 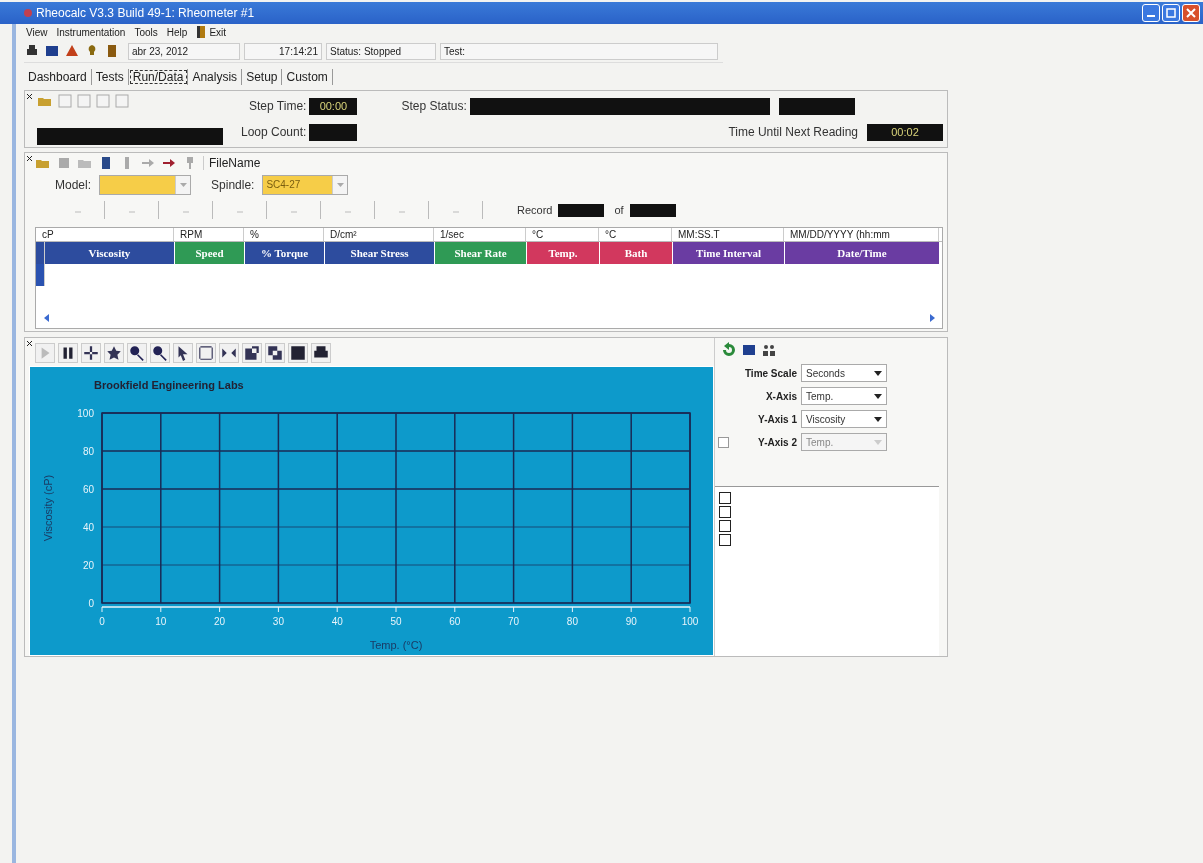 I want to click on record-label: Record, so click(x=535, y=210).